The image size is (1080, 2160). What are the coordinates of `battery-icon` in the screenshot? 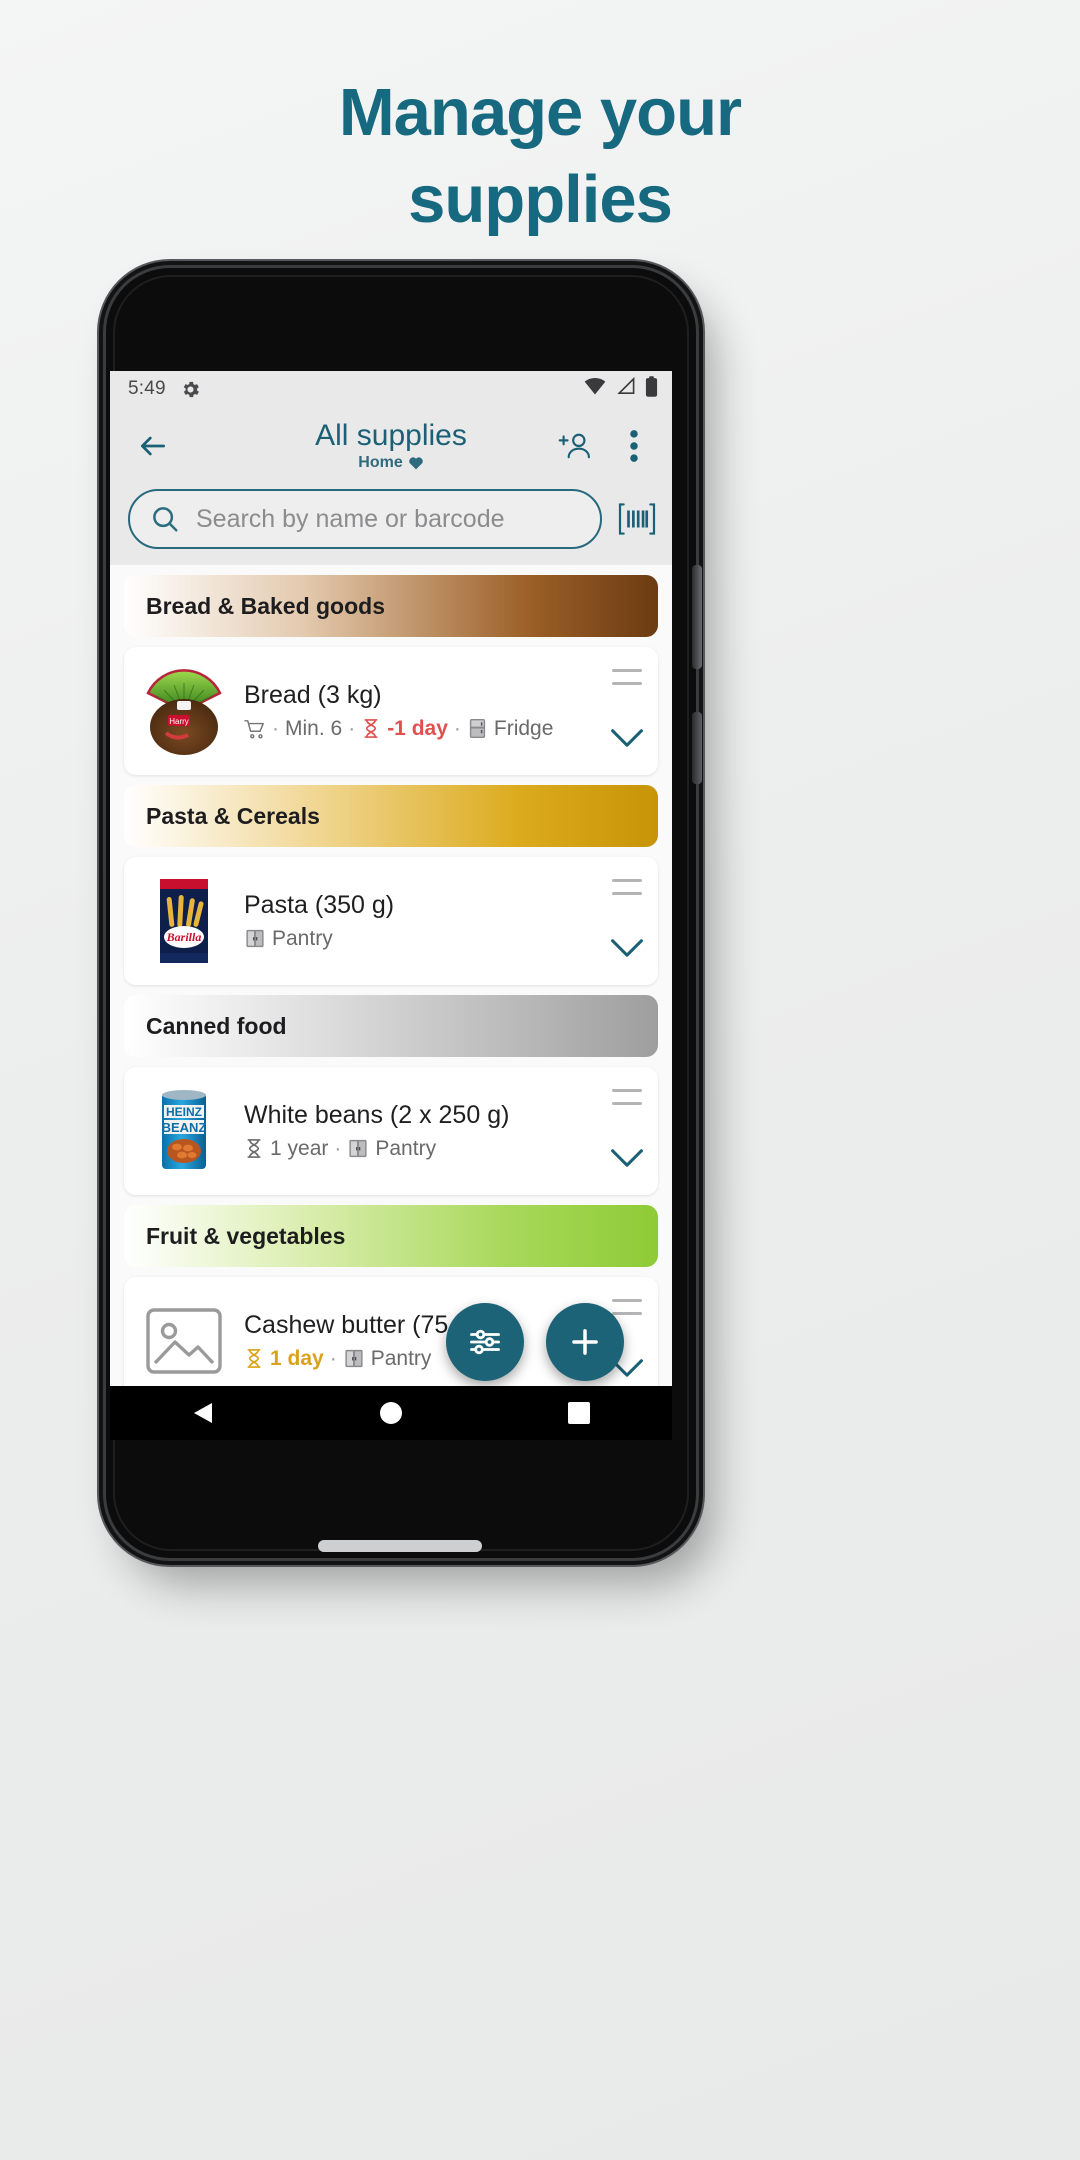 It's located at (651, 389).